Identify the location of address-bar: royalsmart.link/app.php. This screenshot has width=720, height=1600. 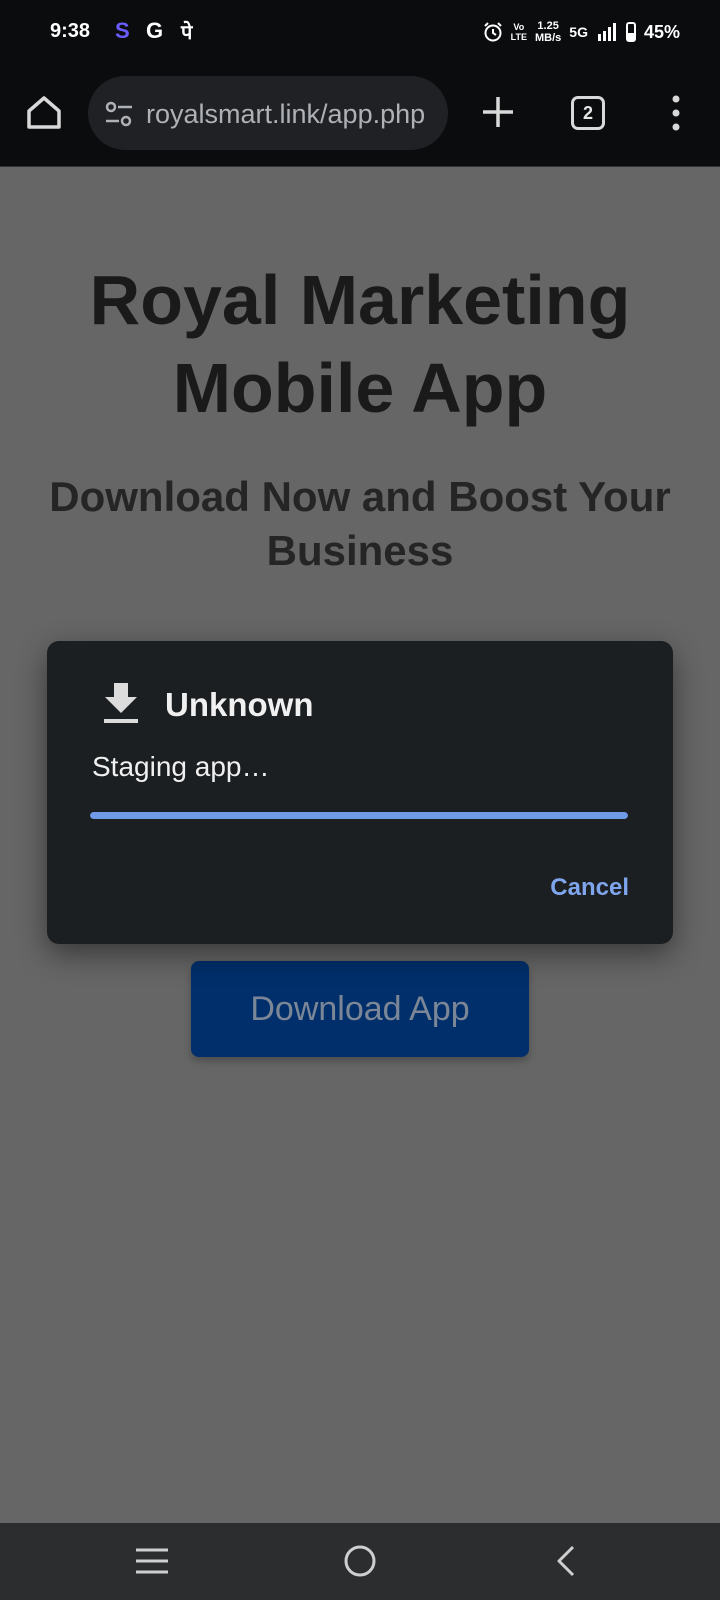
(268, 113).